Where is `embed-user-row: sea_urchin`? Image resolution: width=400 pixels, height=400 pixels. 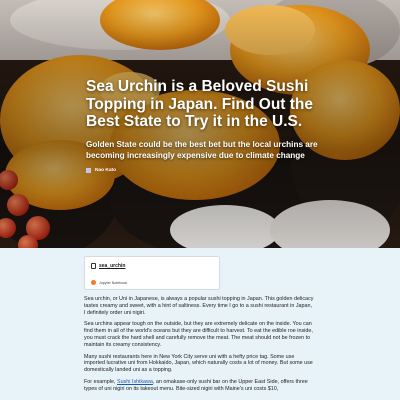 embed-user-row: sea_urchin is located at coordinates (108, 266).